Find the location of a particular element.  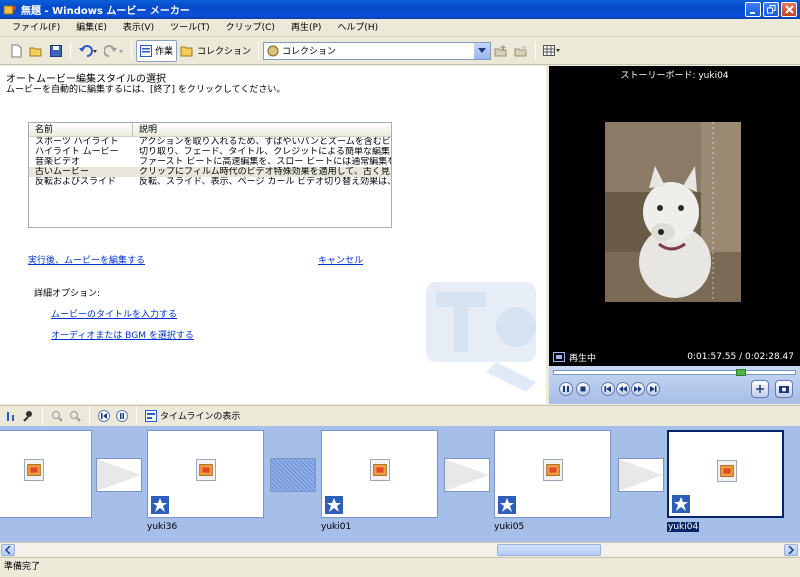

zoom-in-button is located at coordinates (57, 416).